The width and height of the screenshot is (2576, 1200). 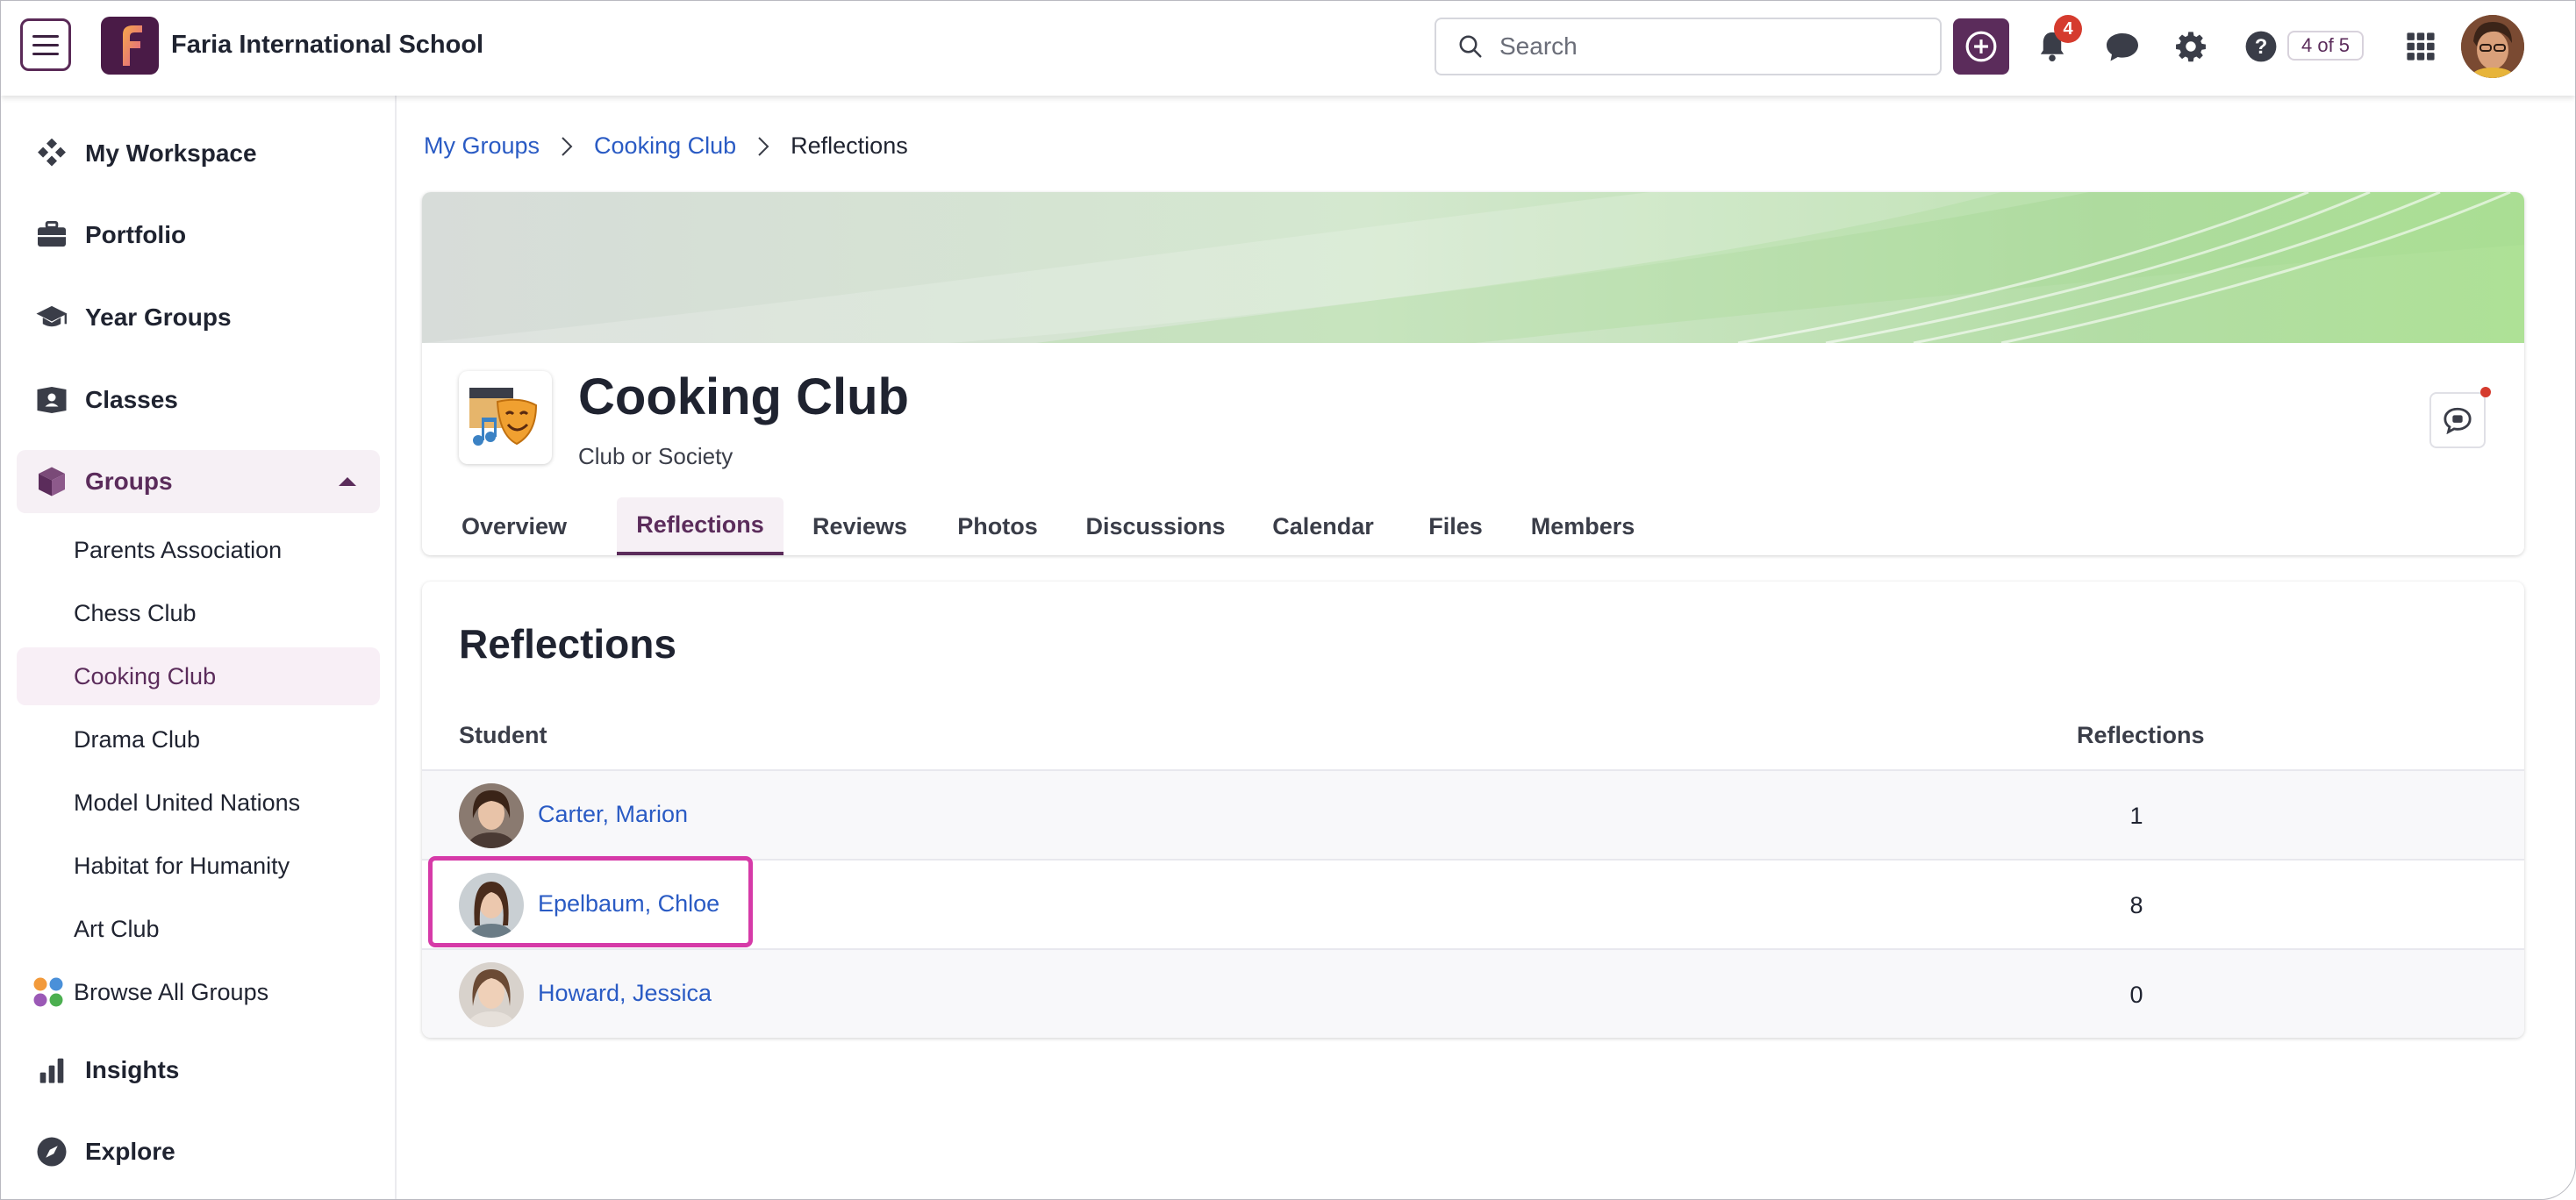 What do you see at coordinates (2326, 46) in the screenshot?
I see `pager-indicator: 4 of 5` at bounding box center [2326, 46].